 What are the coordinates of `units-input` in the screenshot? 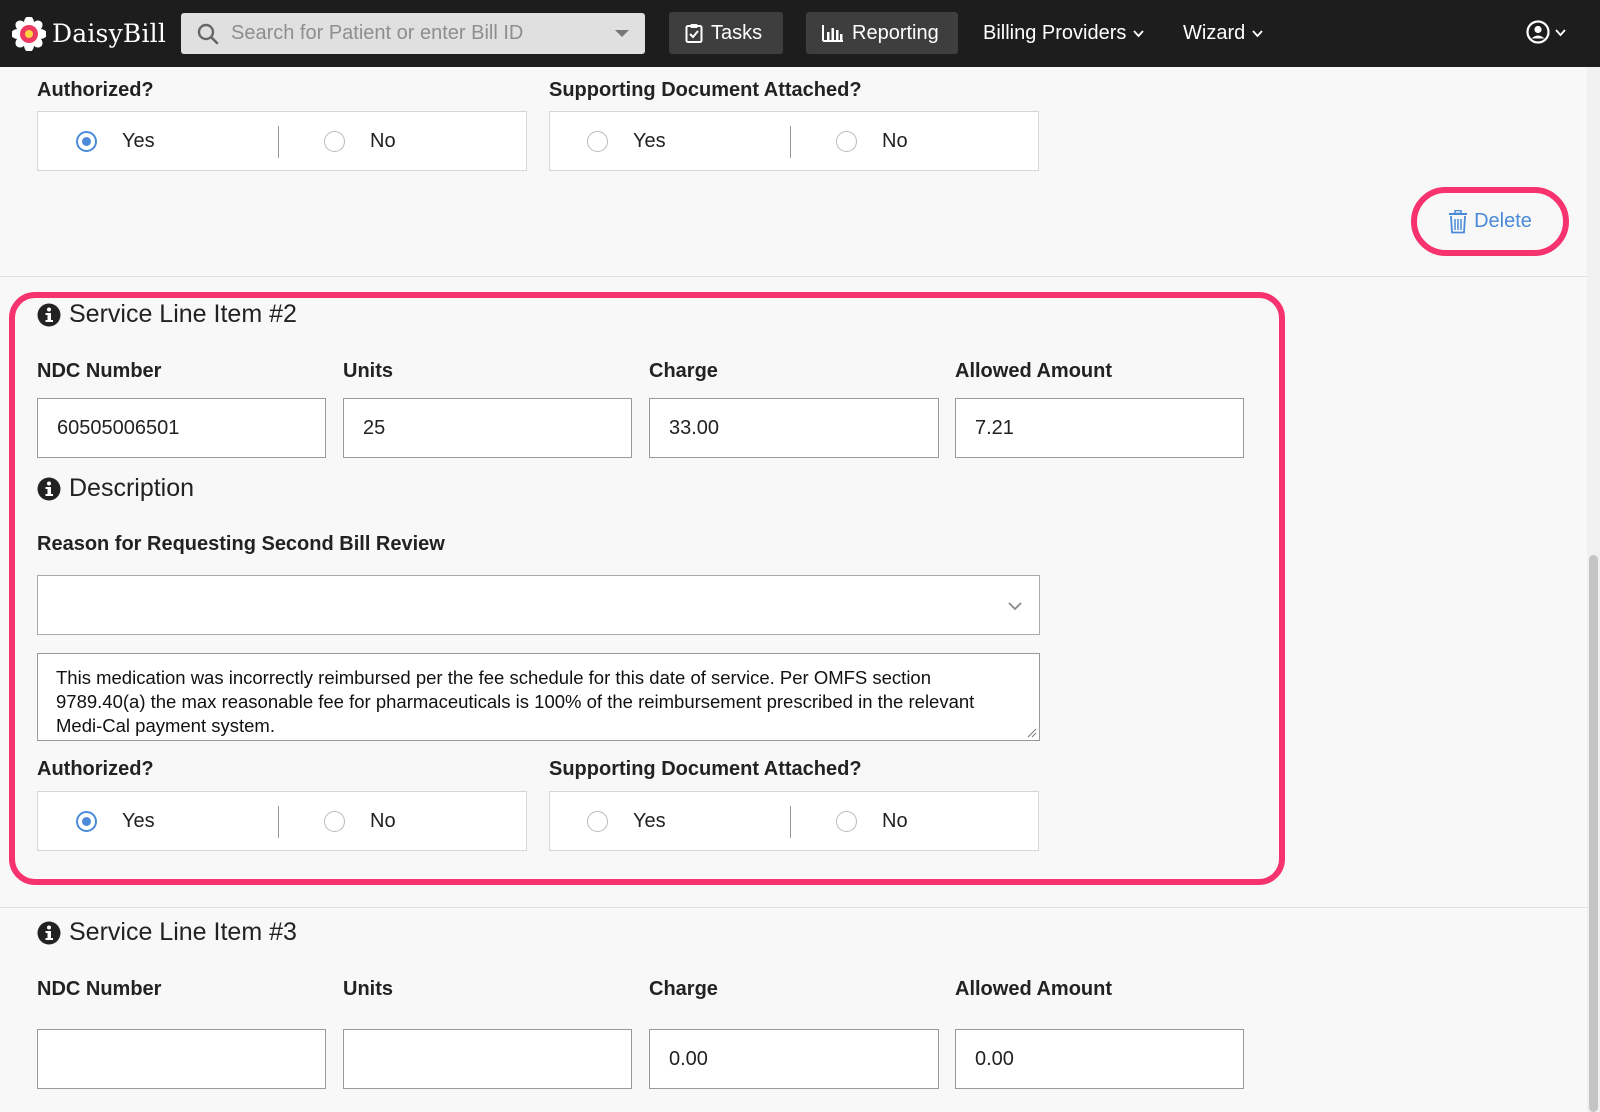 It's located at (487, 1059).